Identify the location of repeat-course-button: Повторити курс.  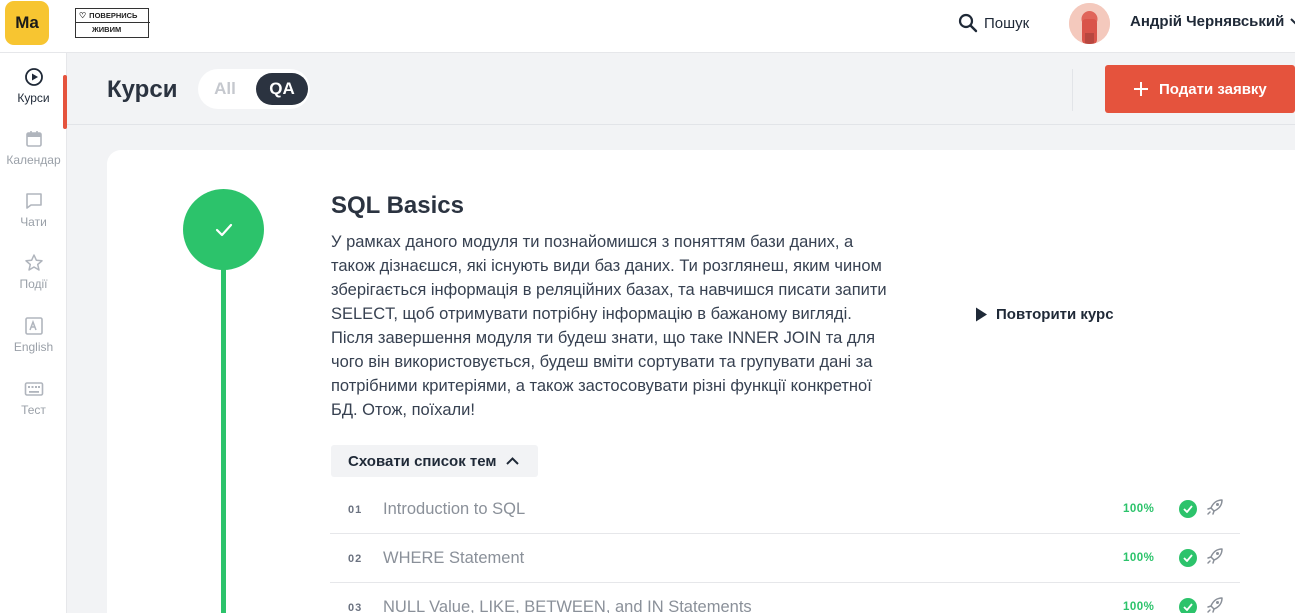
(1044, 314).